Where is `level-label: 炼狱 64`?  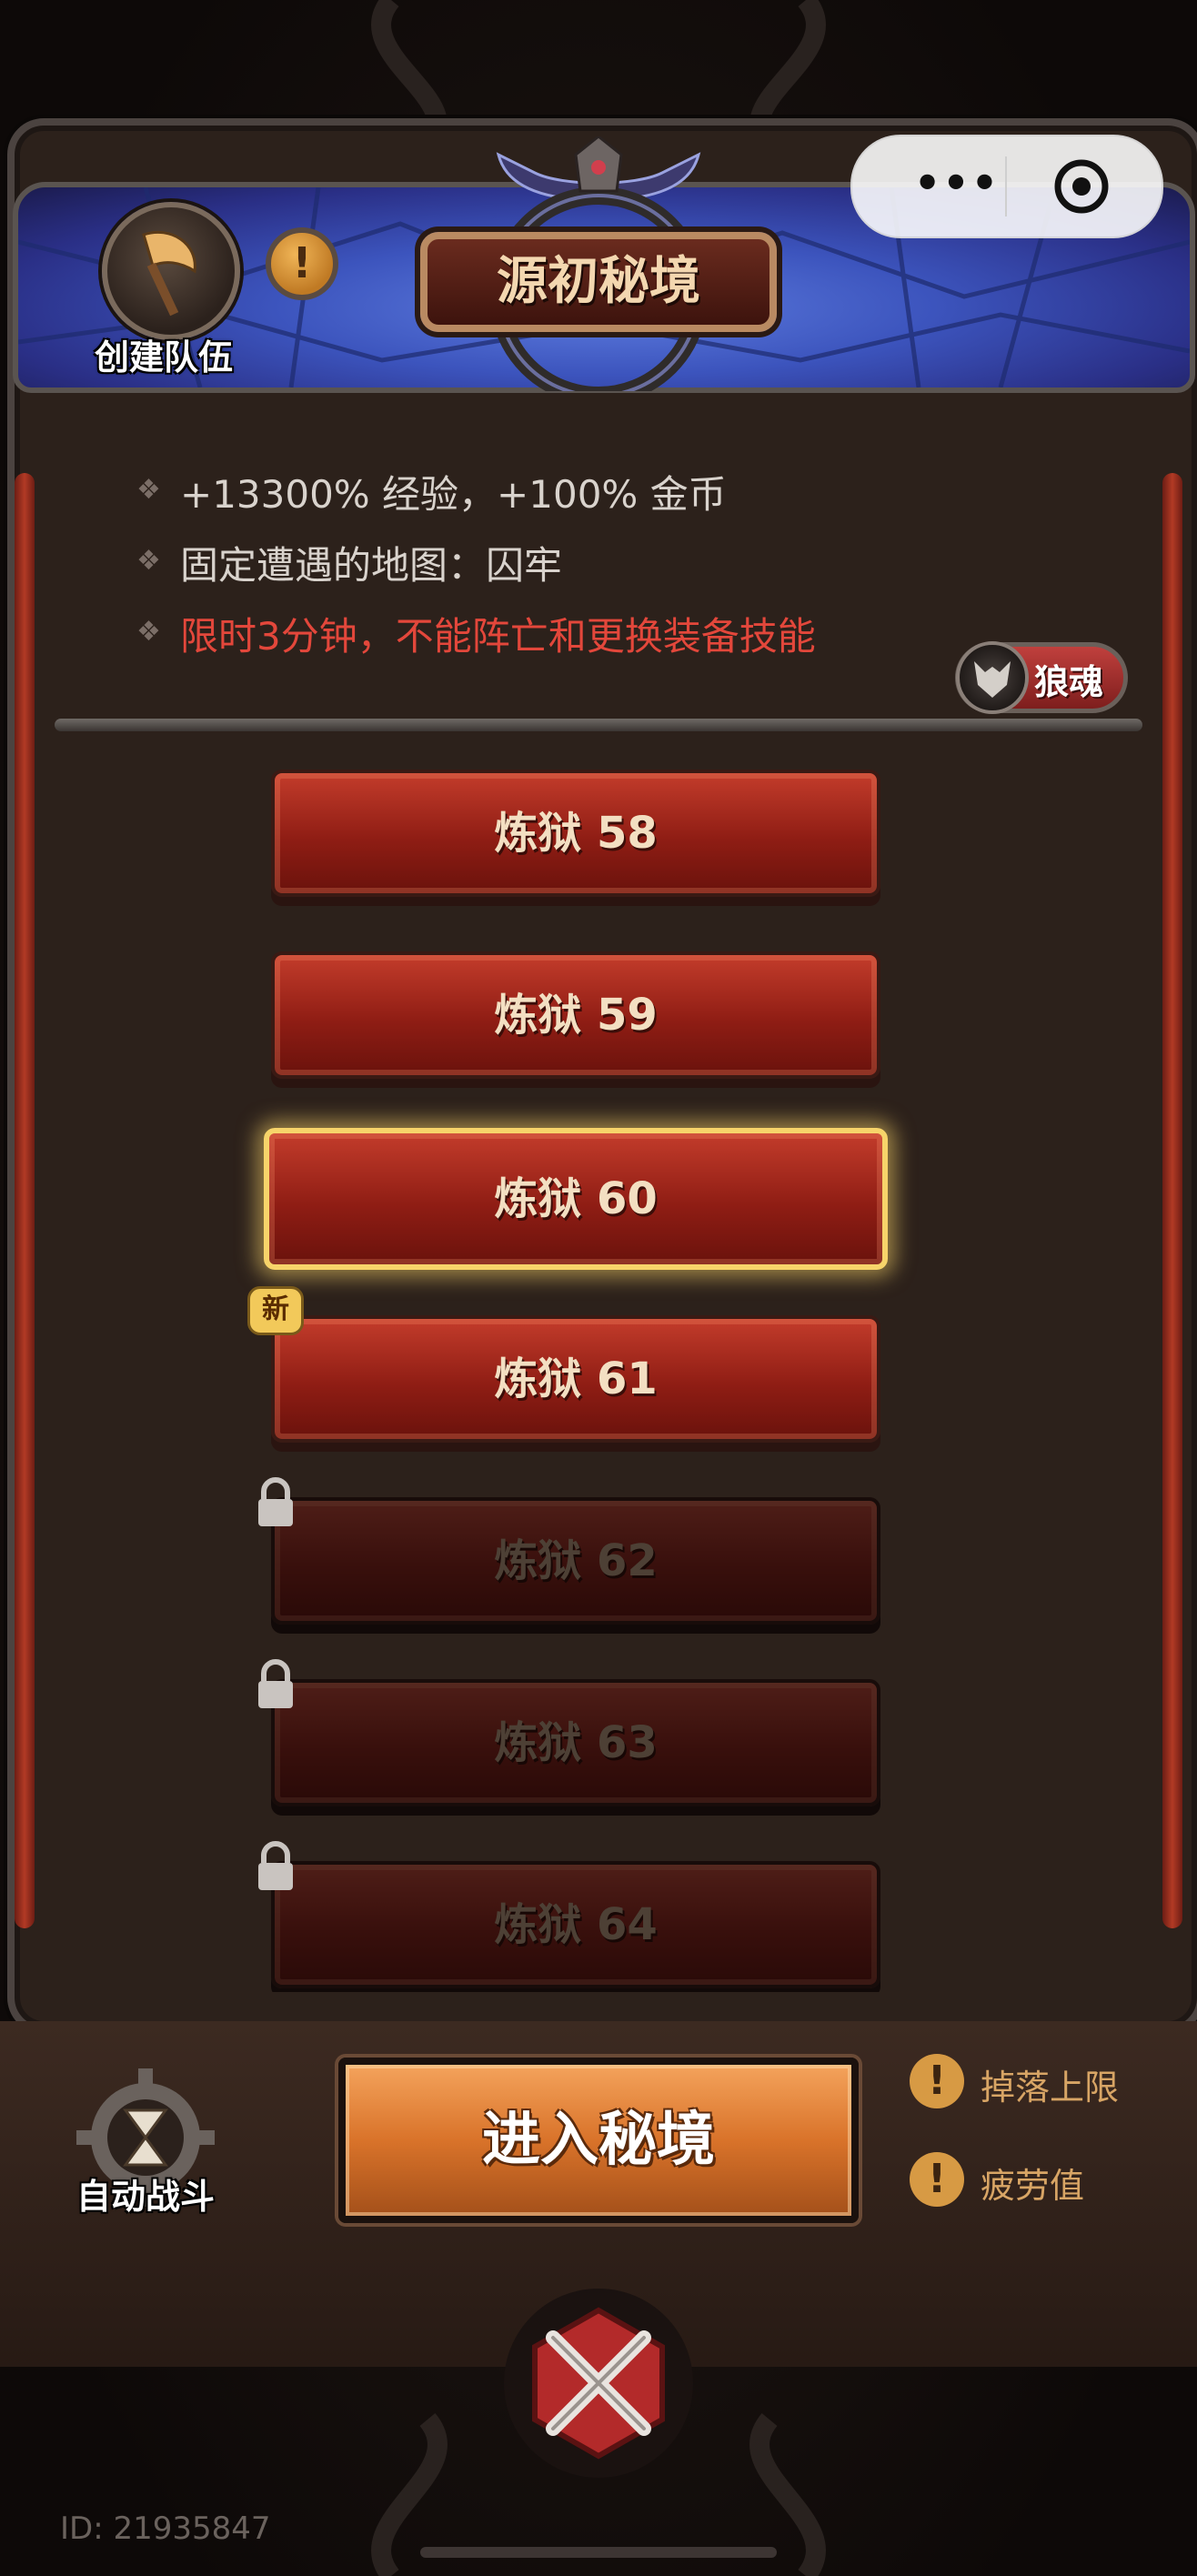
level-label: 炼狱 64 is located at coordinates (576, 1924).